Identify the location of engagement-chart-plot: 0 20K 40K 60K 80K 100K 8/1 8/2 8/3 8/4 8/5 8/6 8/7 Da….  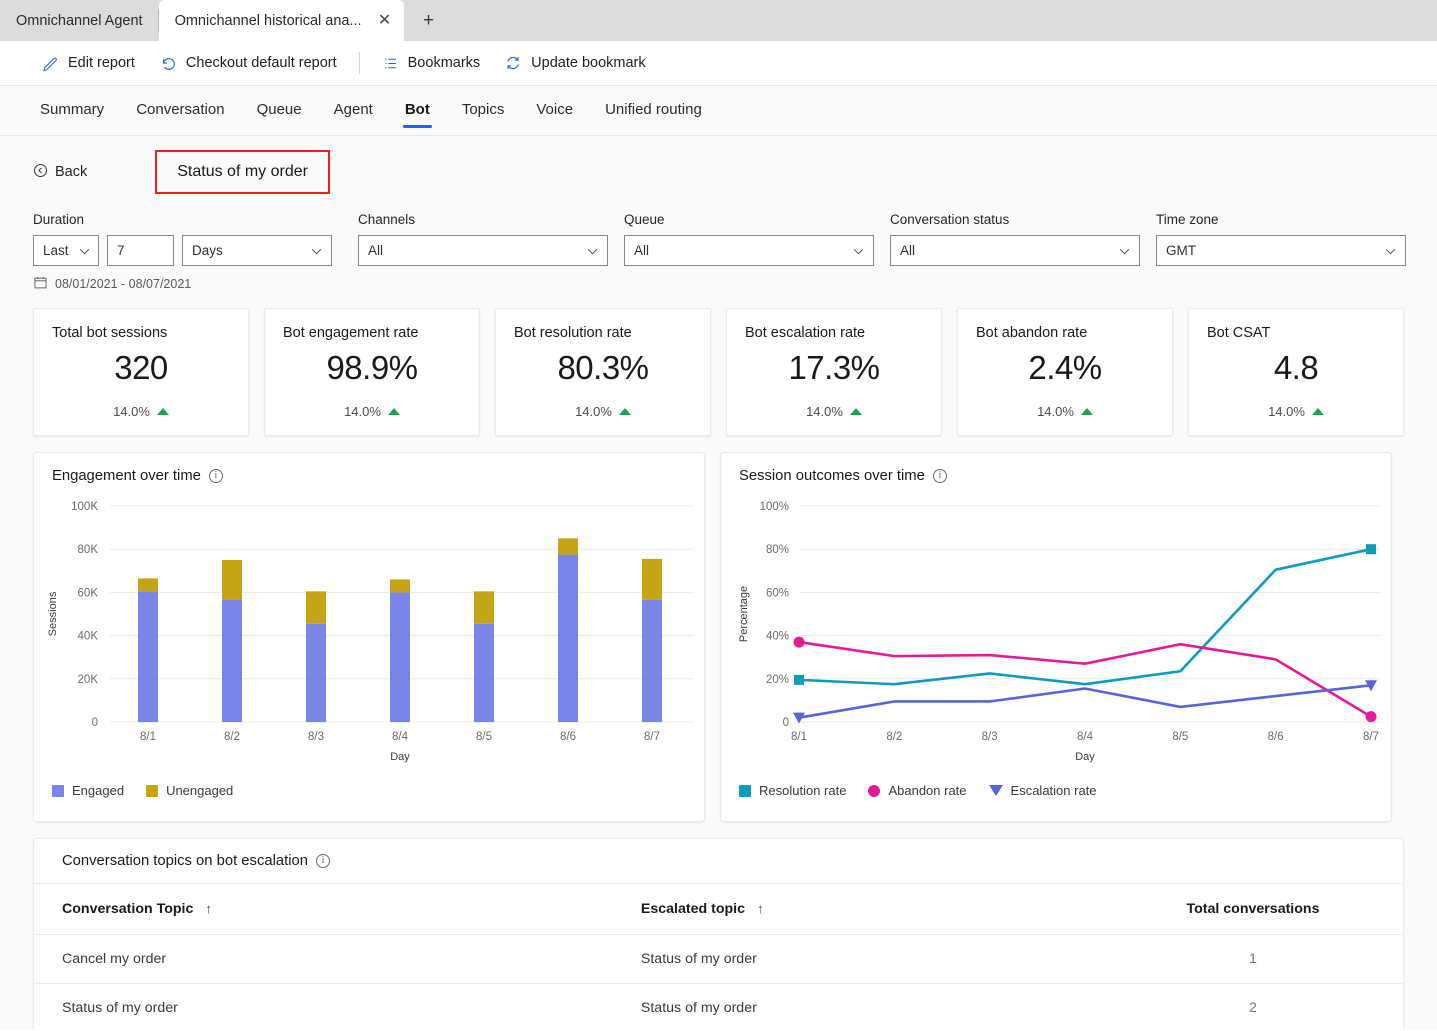
(369, 631).